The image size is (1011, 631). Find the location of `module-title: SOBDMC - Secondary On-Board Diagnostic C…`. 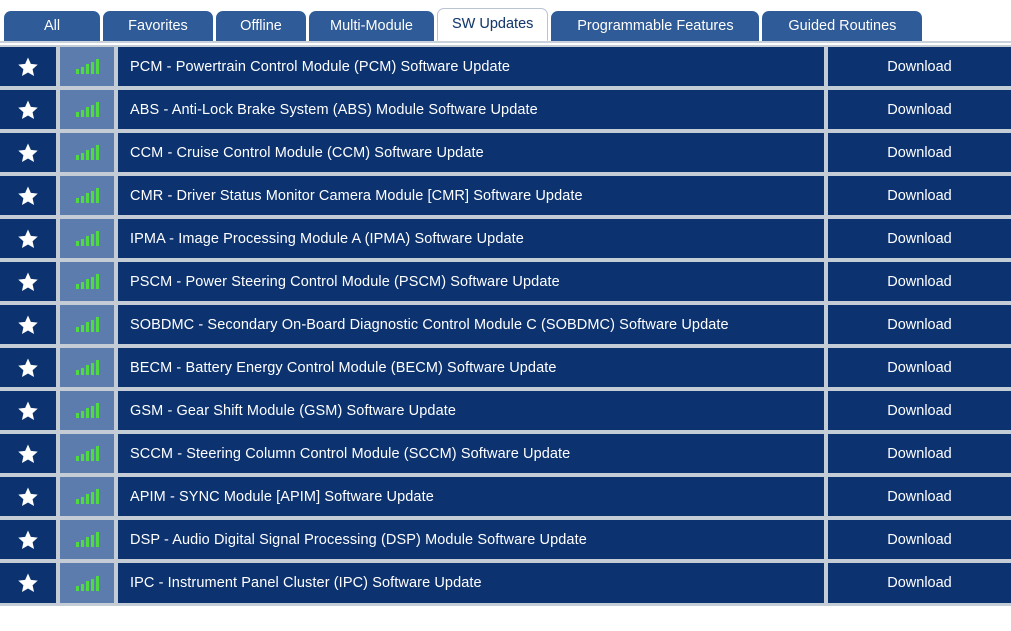

module-title: SOBDMC - Secondary On-Board Diagnostic C… is located at coordinates (473, 324).